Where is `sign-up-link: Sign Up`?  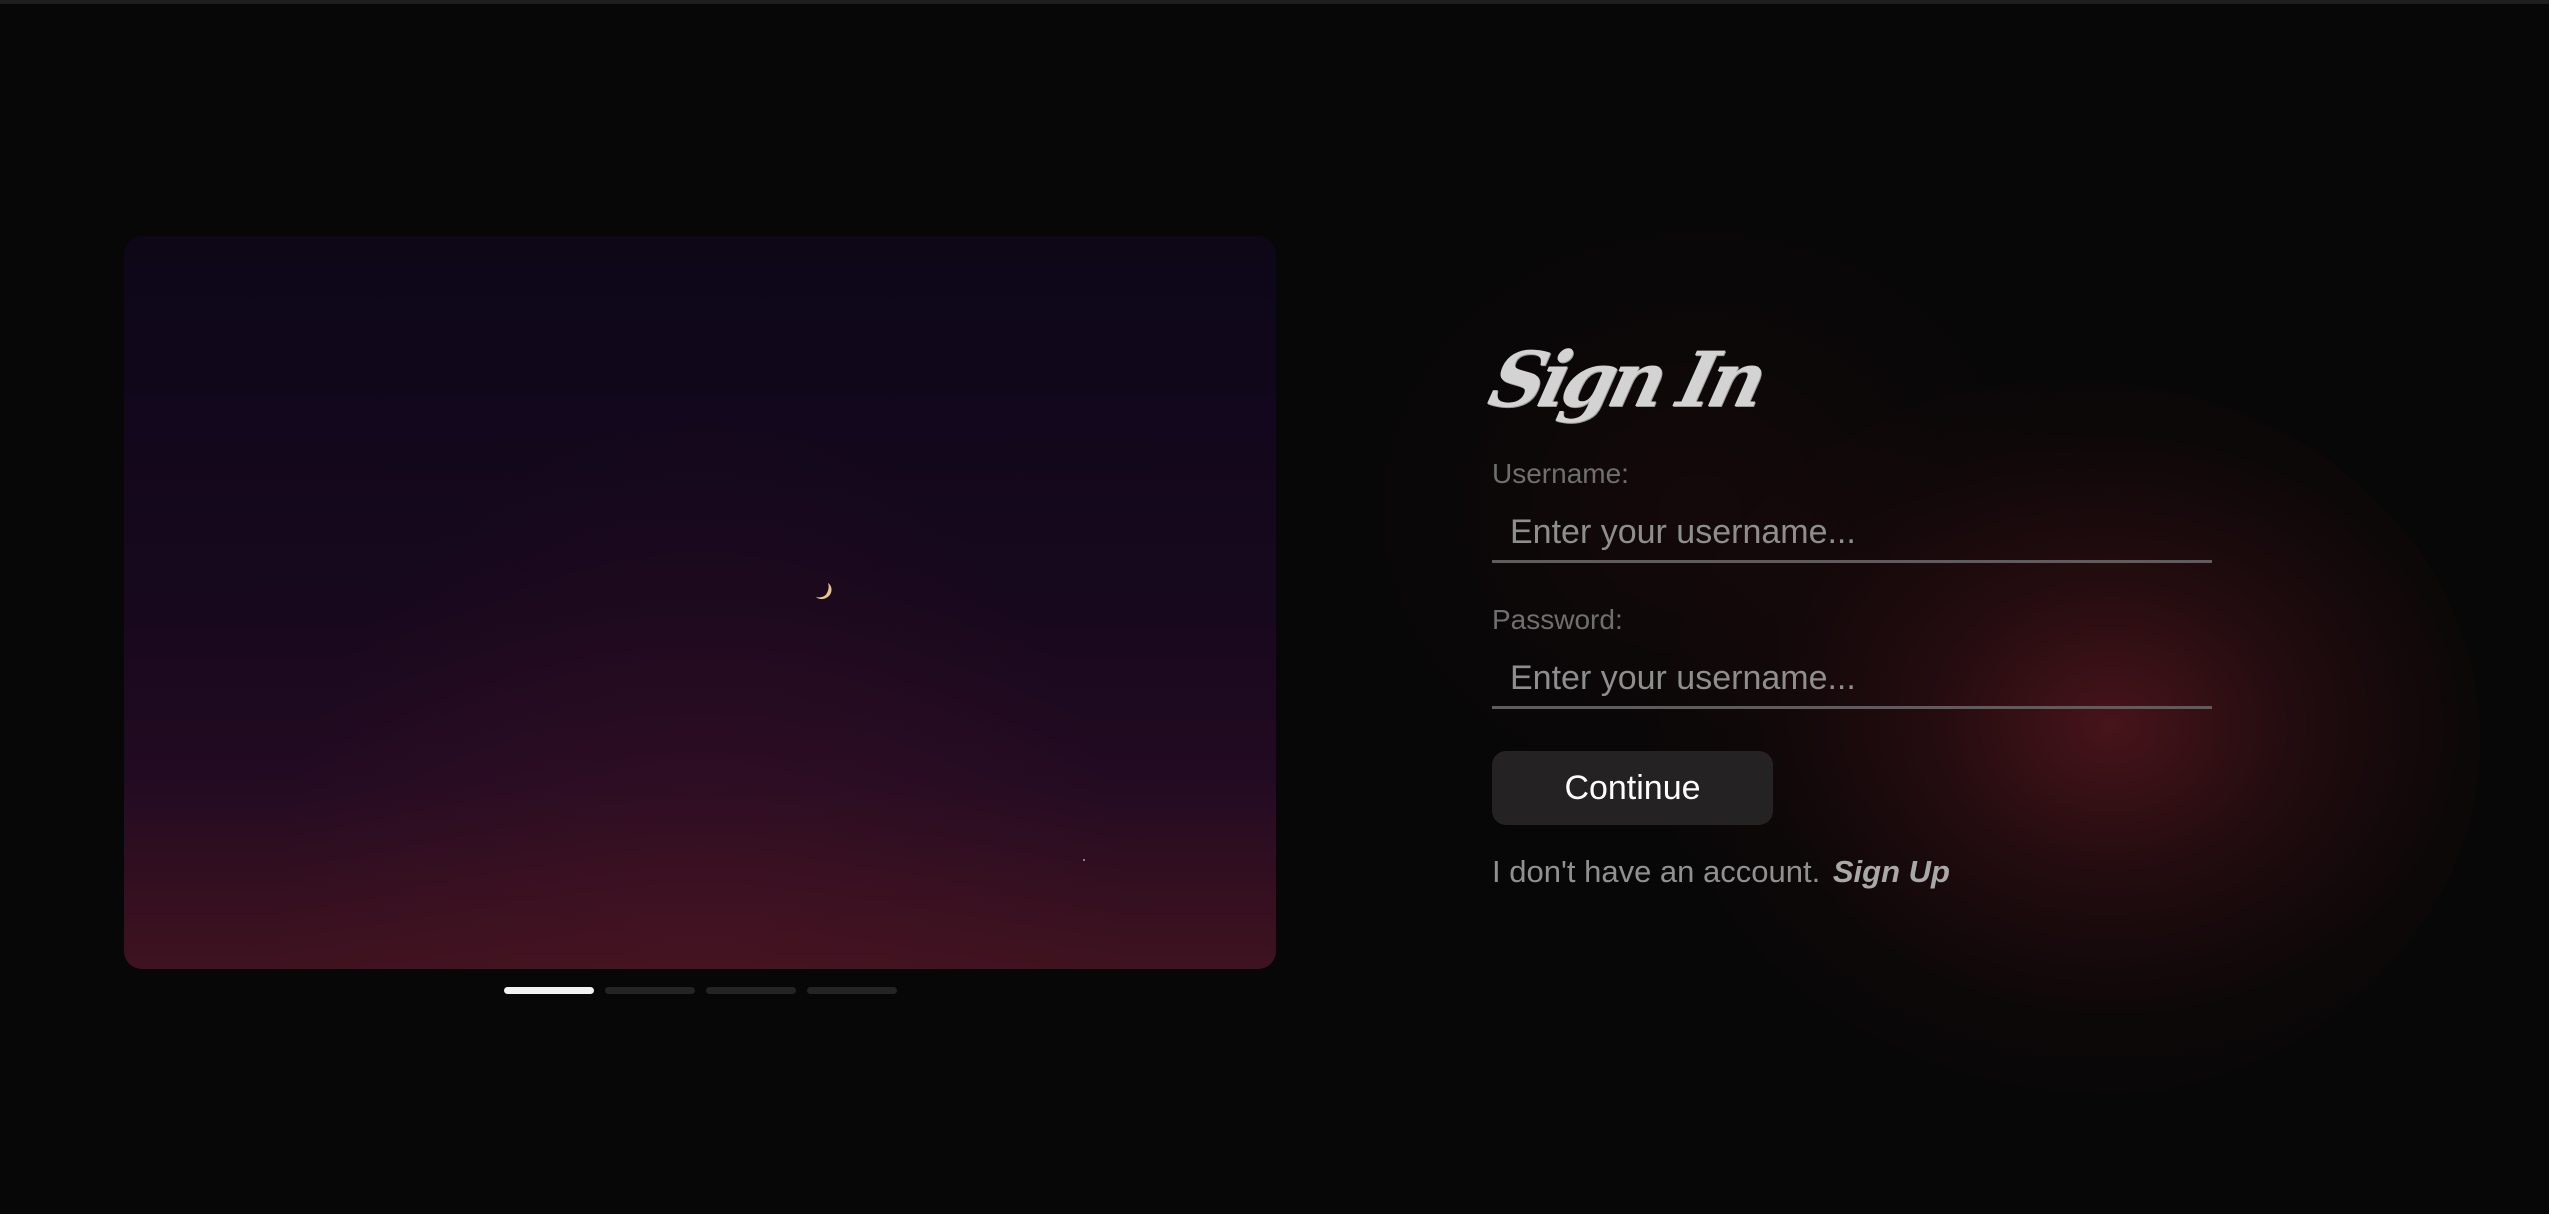 sign-up-link: Sign Up is located at coordinates (1891, 871).